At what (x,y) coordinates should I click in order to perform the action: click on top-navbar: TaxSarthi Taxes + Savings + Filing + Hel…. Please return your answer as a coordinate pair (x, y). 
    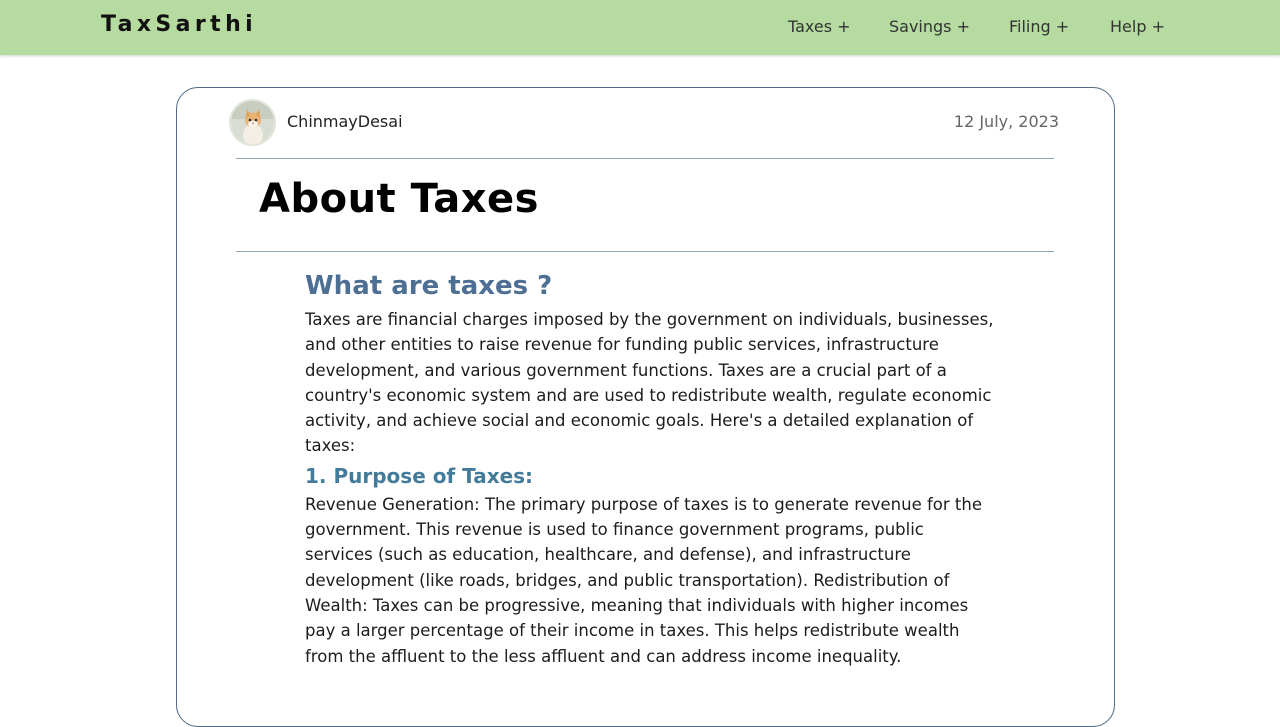
    Looking at the image, I should click on (640, 27).